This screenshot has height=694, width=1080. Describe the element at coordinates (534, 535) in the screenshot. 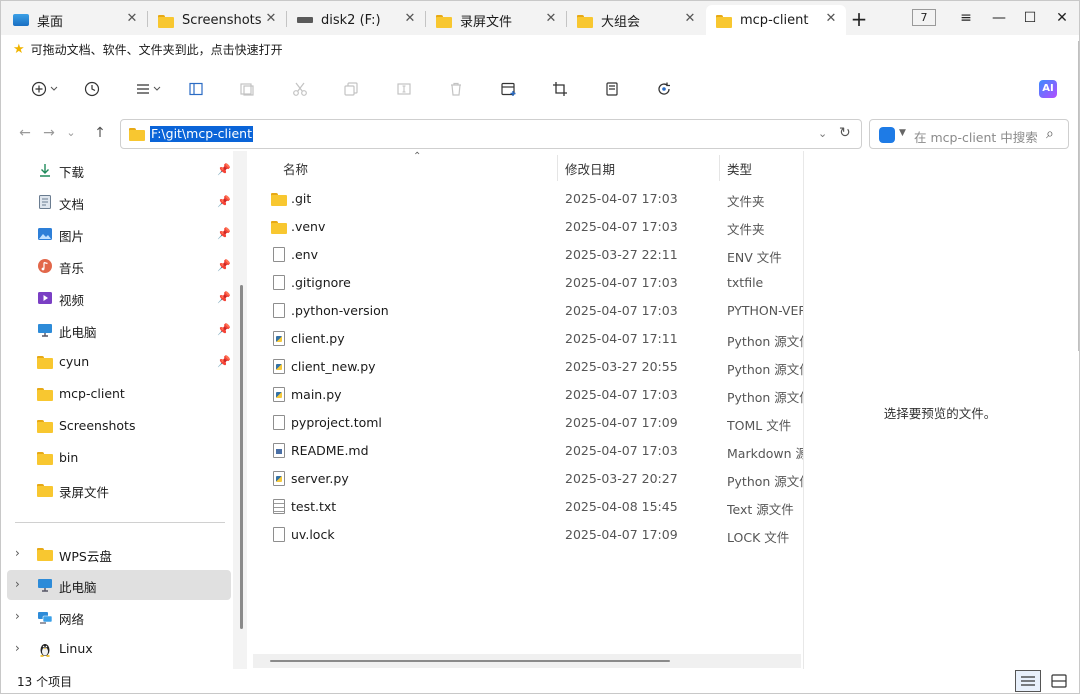

I see `table-row: uv.lock 2025-04-07 17:09 LOCK 文件` at that location.